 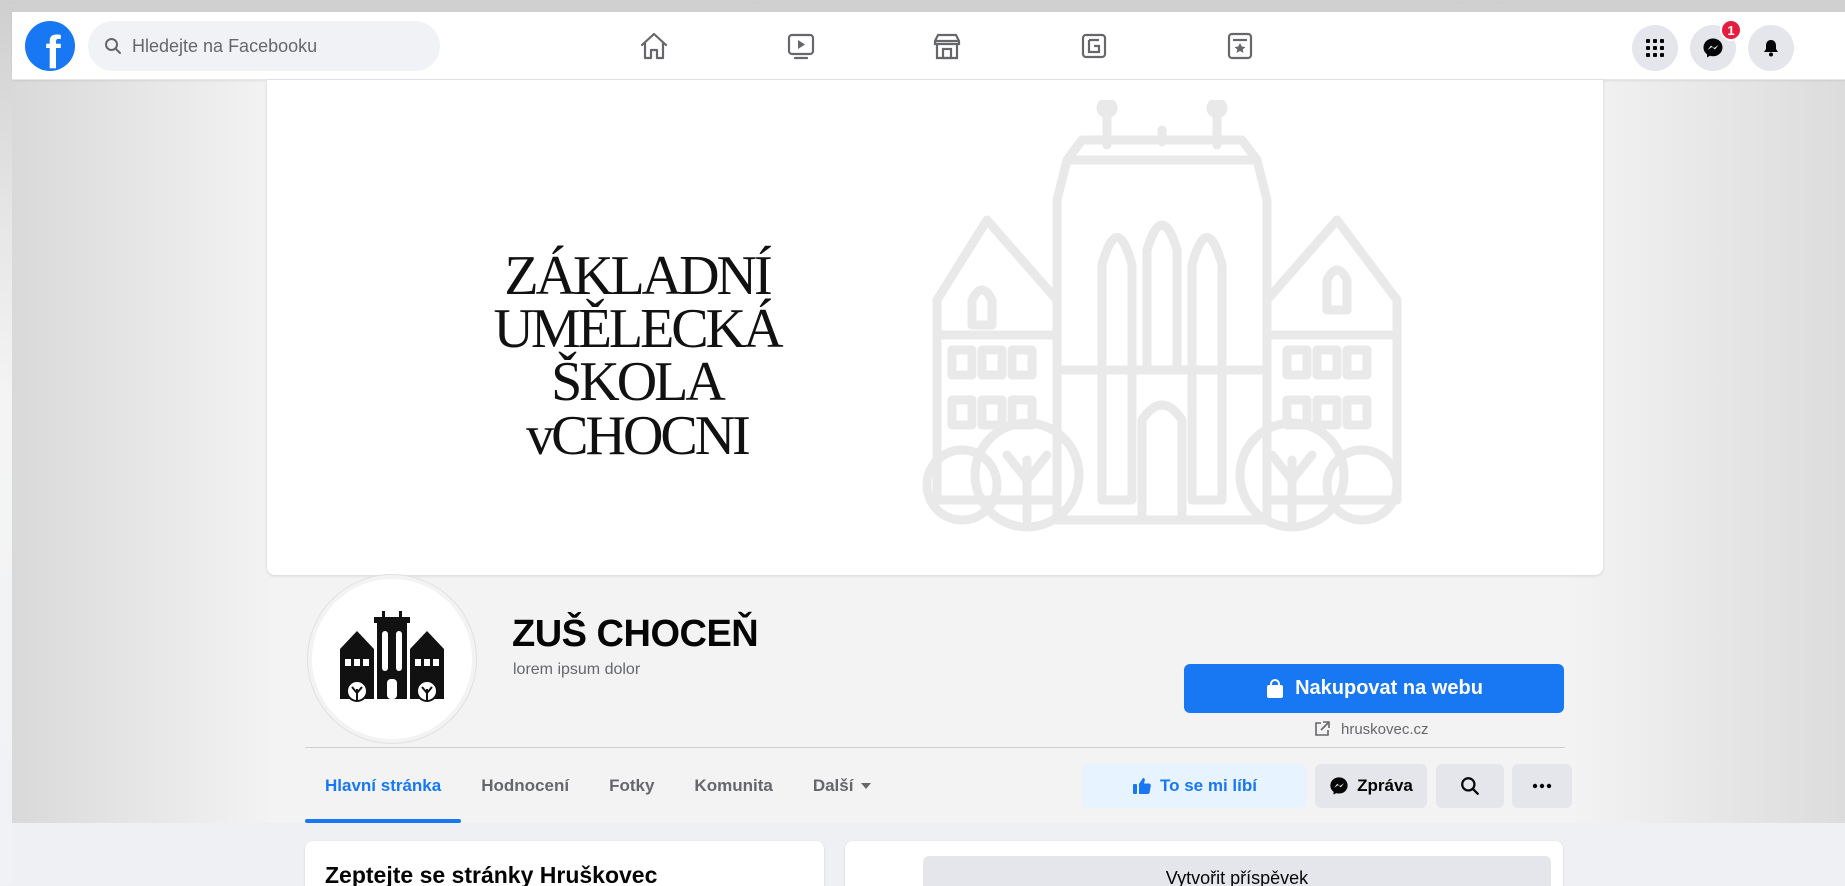 I want to click on news-icon, so click(x=1240, y=46).